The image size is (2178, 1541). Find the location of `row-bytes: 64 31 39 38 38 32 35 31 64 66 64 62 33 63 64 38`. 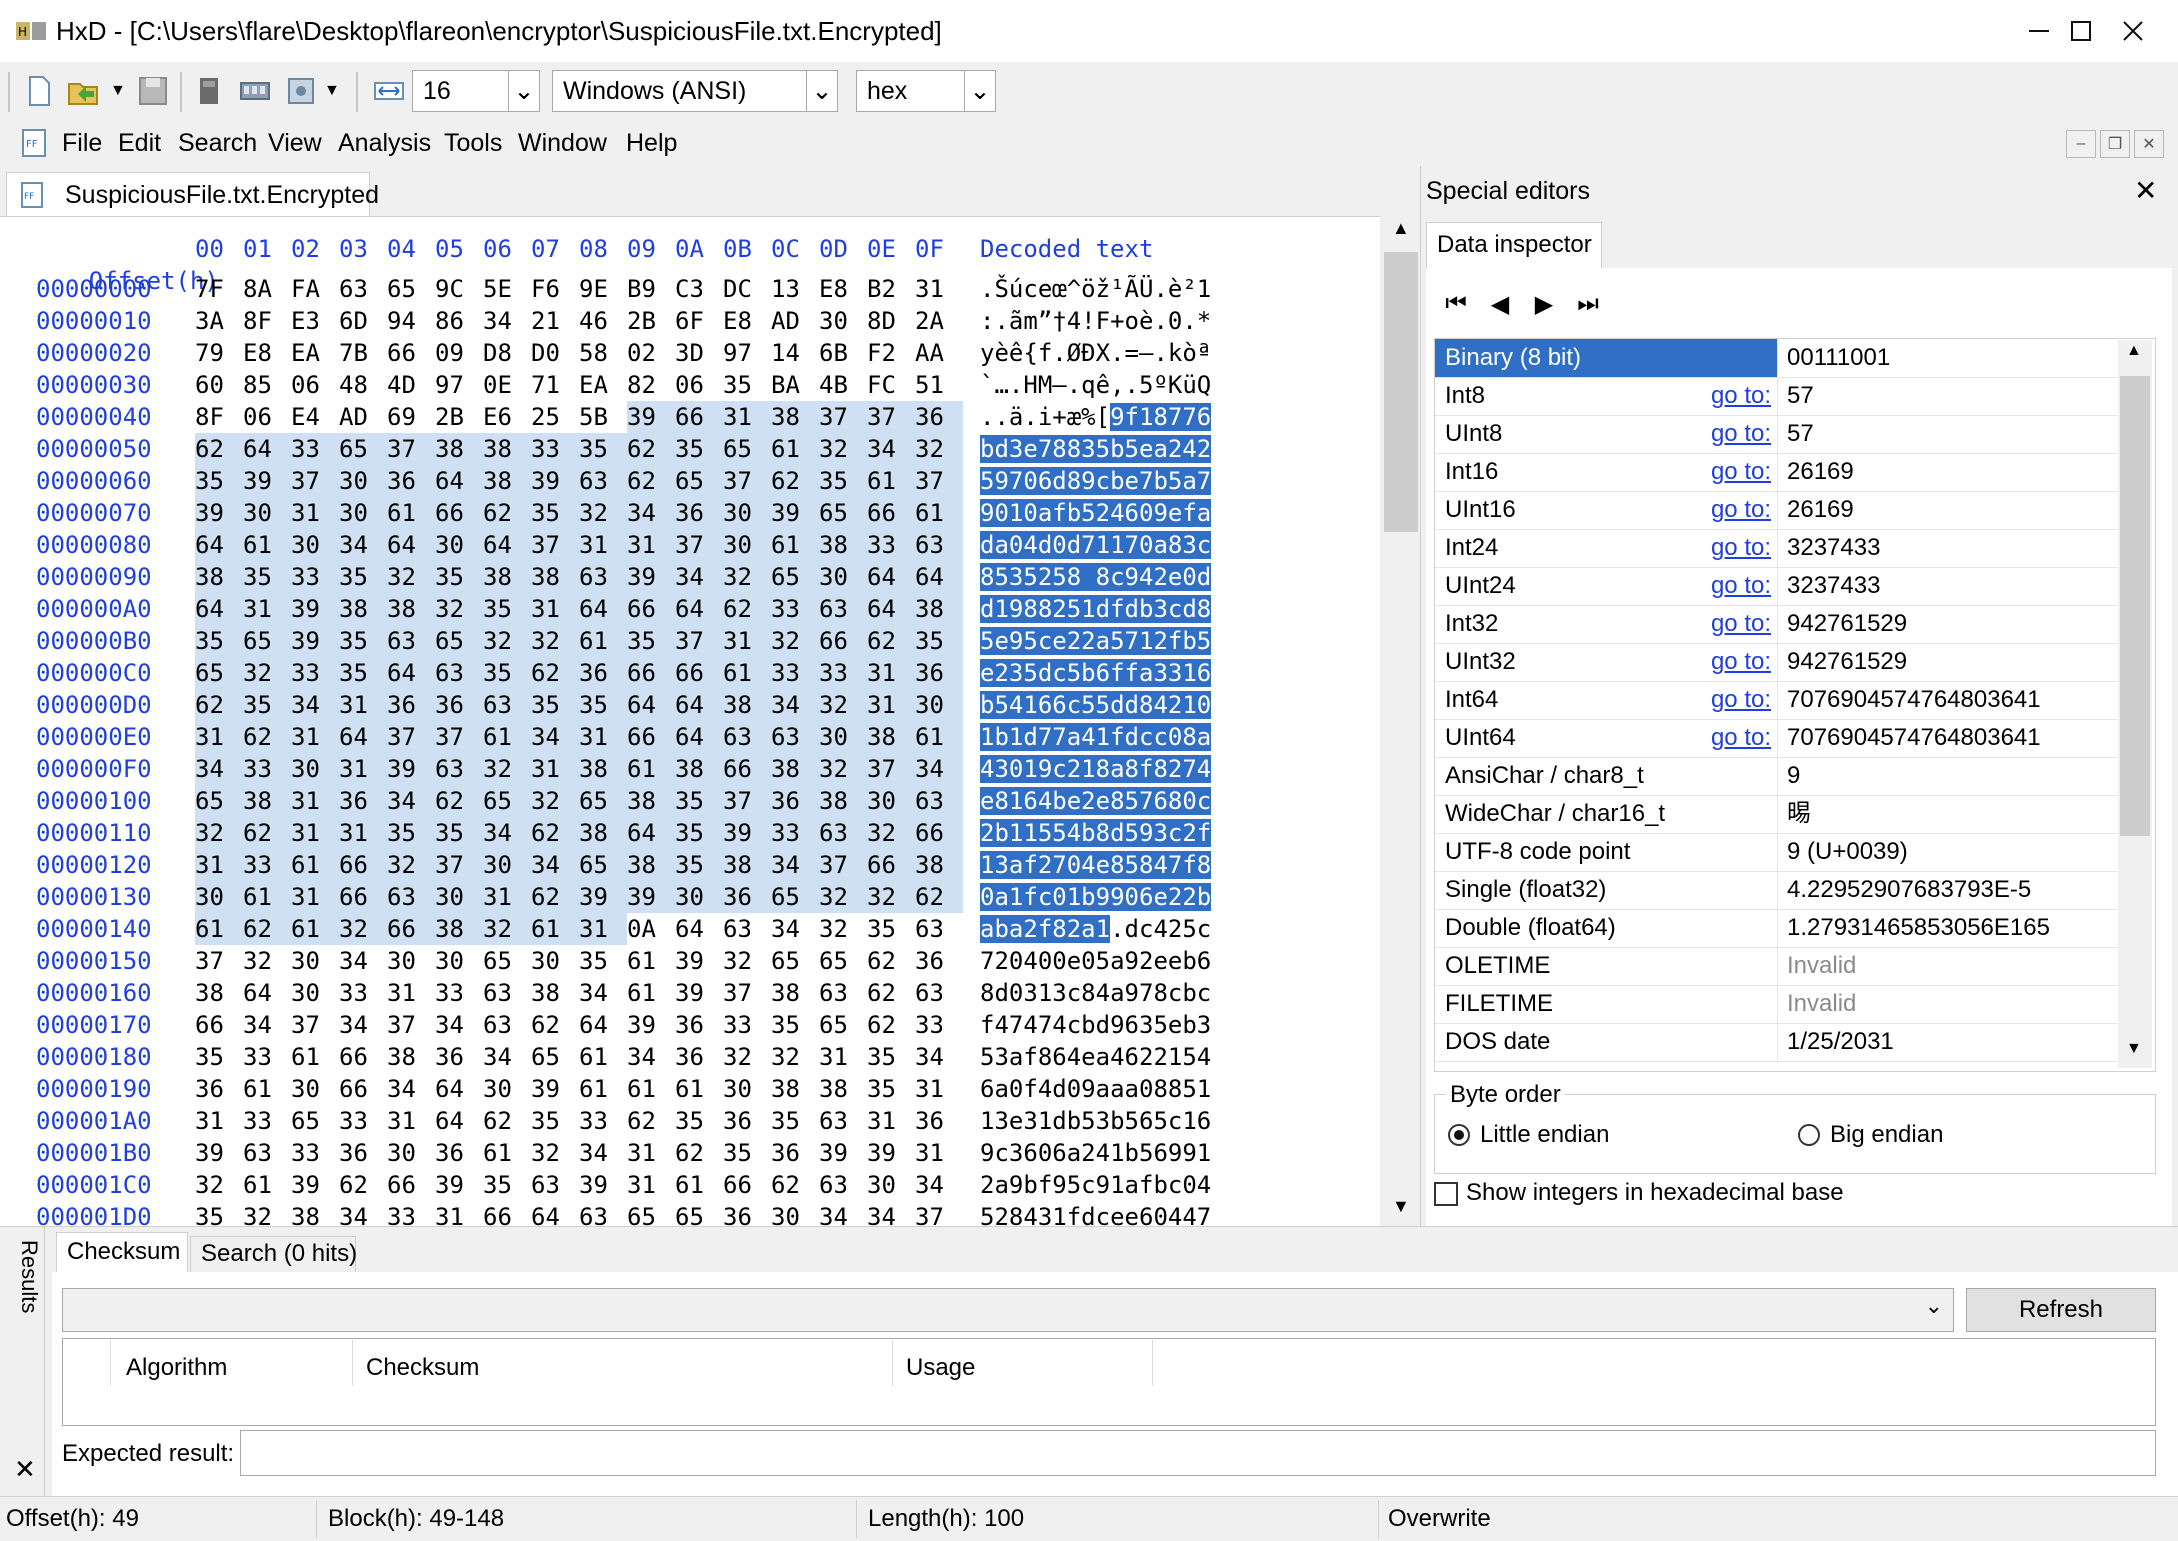

row-bytes: 64 31 39 38 38 32 35 31 64 66 64 62 33 63 64 38 is located at coordinates (579, 609).